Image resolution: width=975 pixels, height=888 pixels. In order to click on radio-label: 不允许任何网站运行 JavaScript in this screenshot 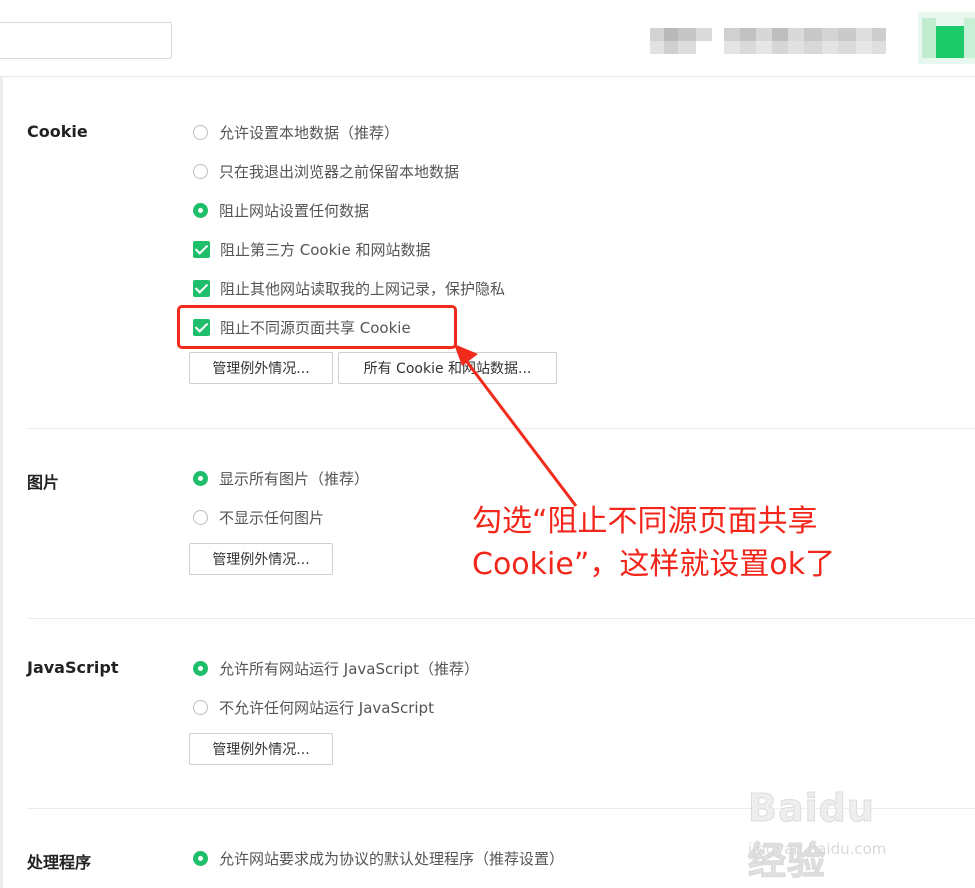, I will do `click(326, 707)`.